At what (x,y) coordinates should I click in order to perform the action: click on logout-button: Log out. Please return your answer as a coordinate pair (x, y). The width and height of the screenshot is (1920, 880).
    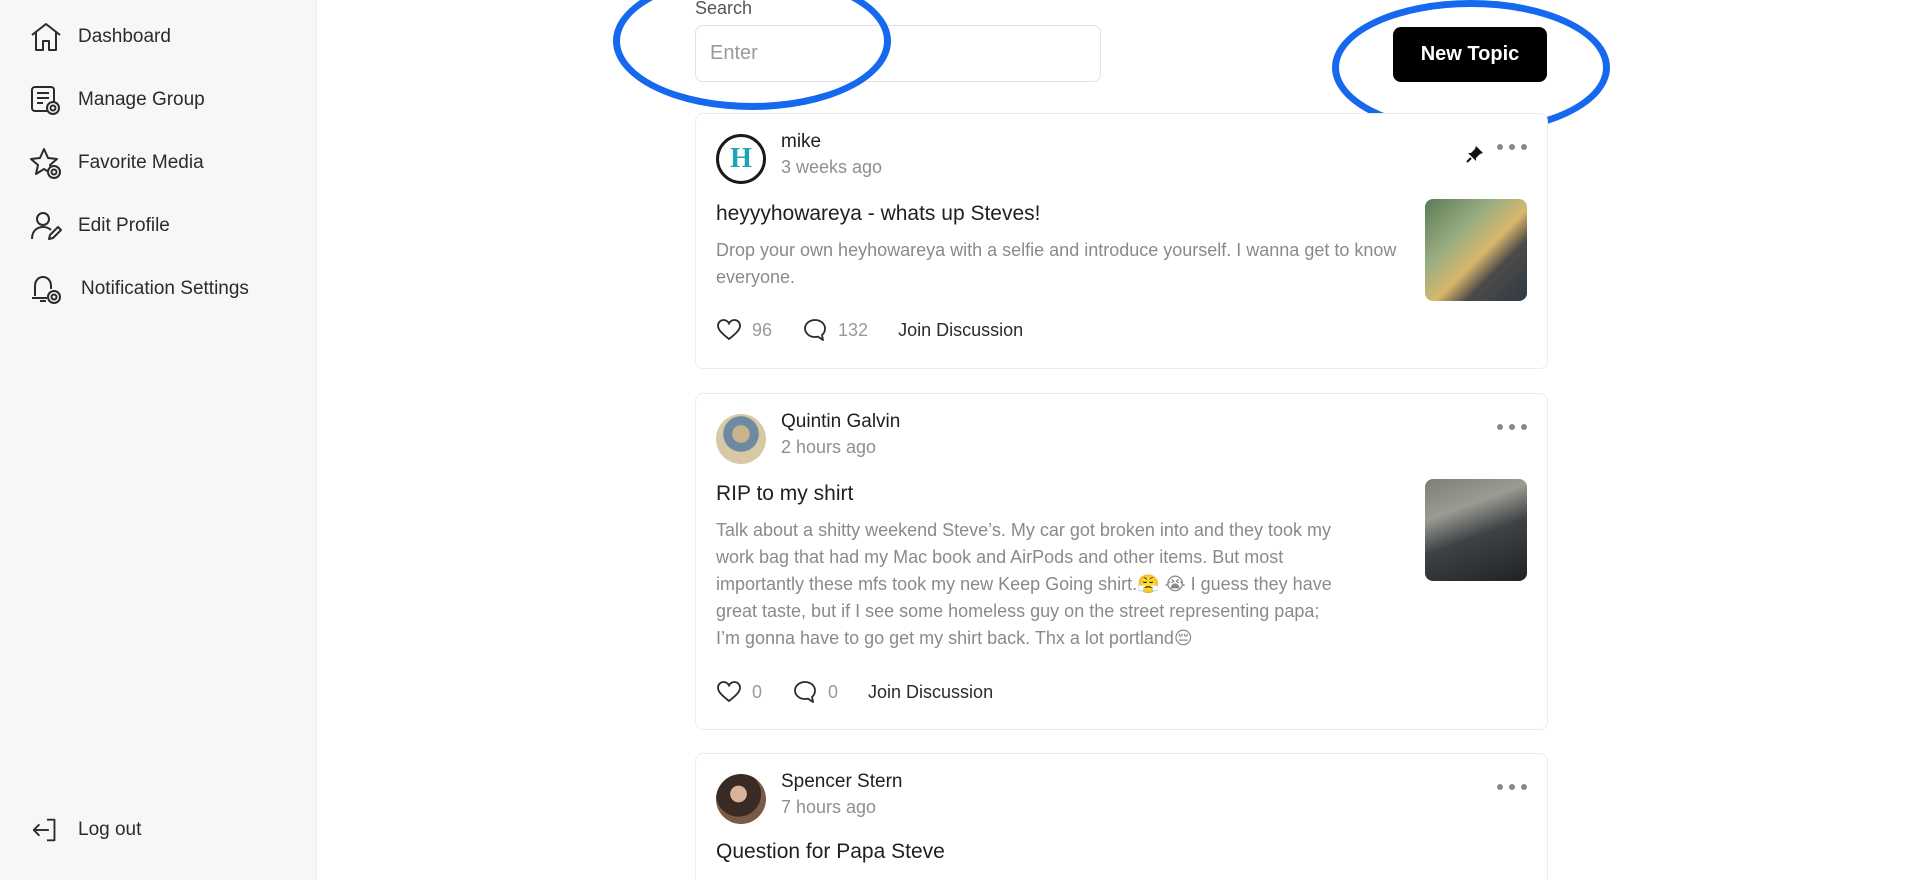
    Looking at the image, I should click on (84, 830).